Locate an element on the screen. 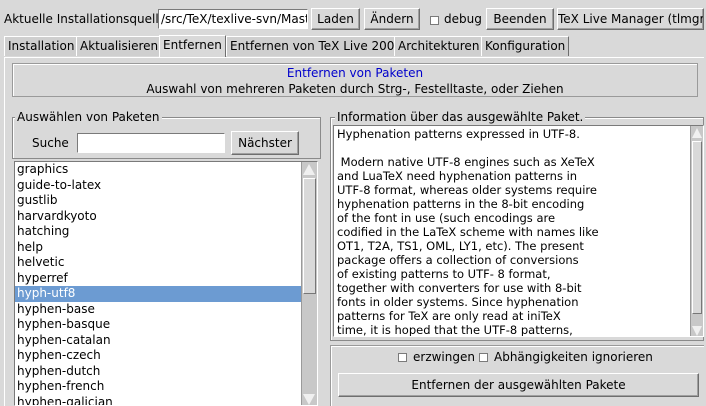  package-item: harvardkyoto is located at coordinates (158, 217).